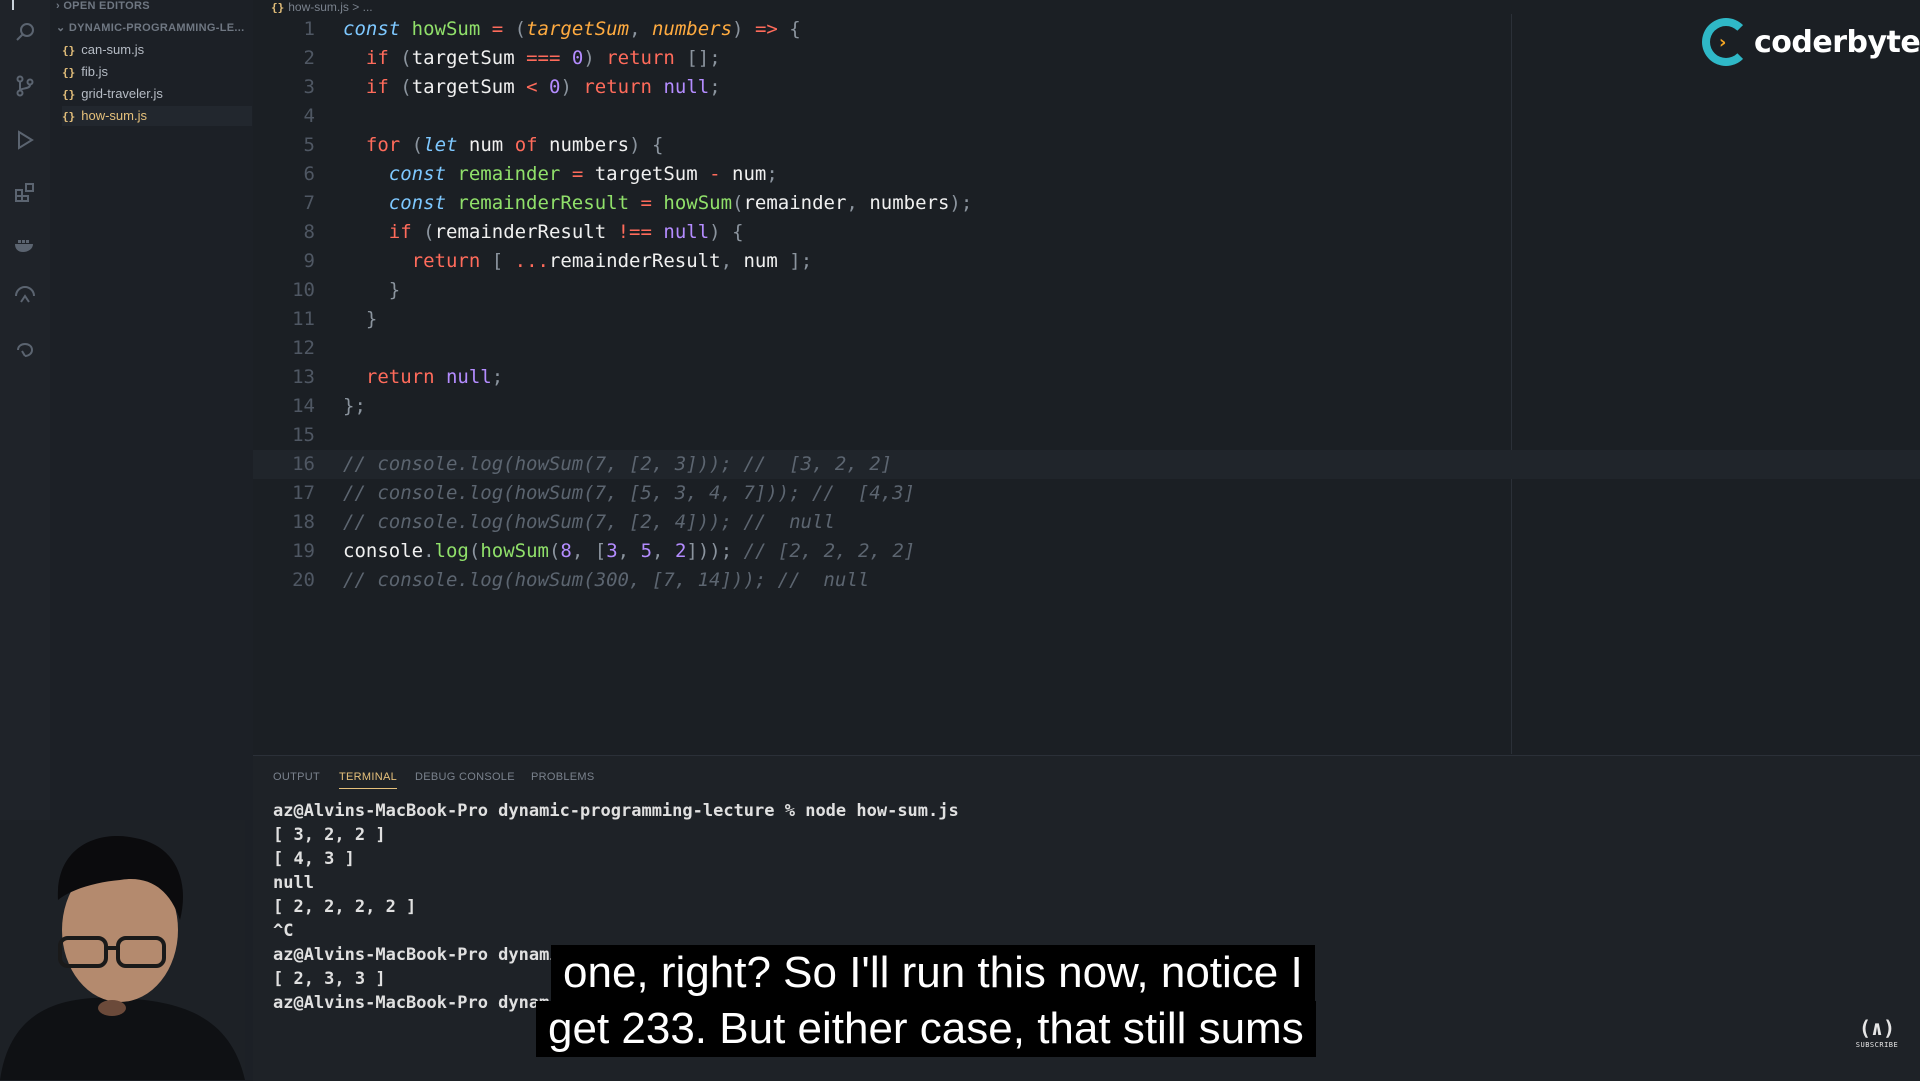  Describe the element at coordinates (296, 777) in the screenshot. I see `tab-output: OUTPUT` at that location.